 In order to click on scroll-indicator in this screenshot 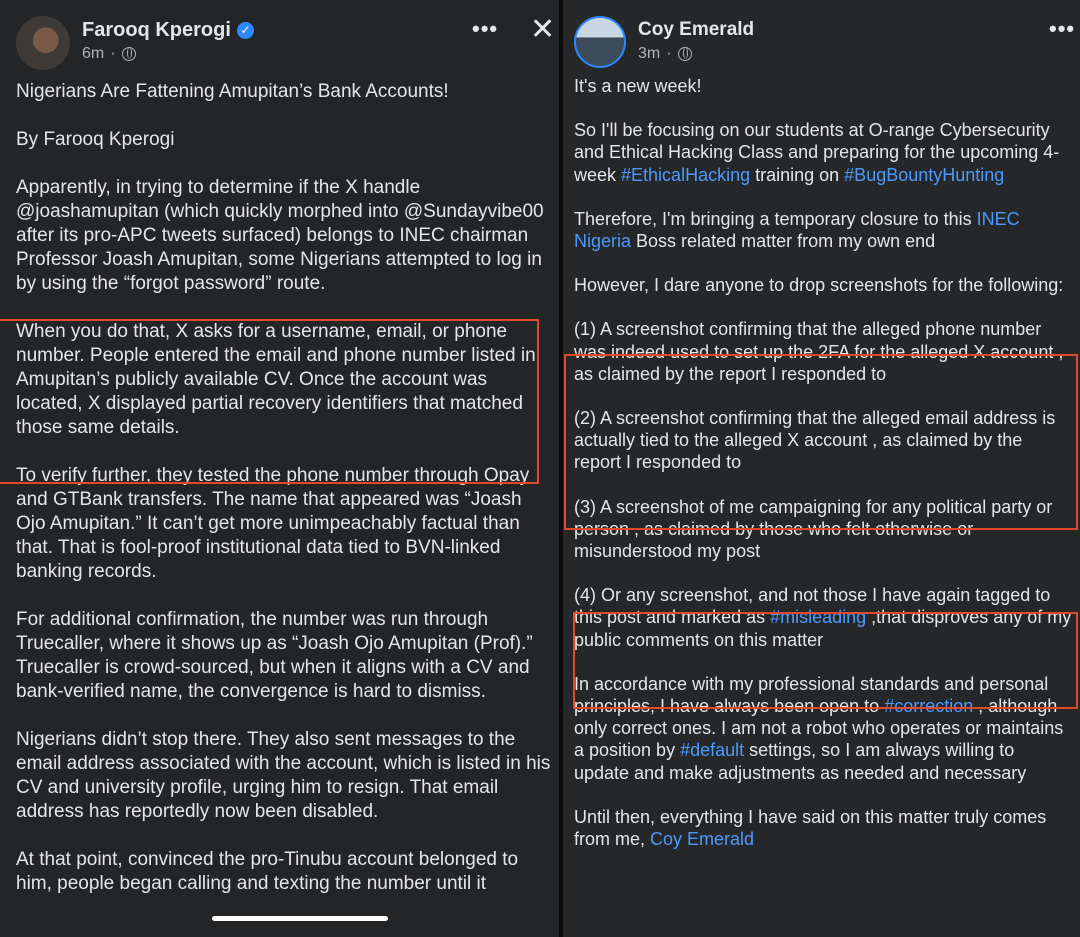, I will do `click(300, 918)`.